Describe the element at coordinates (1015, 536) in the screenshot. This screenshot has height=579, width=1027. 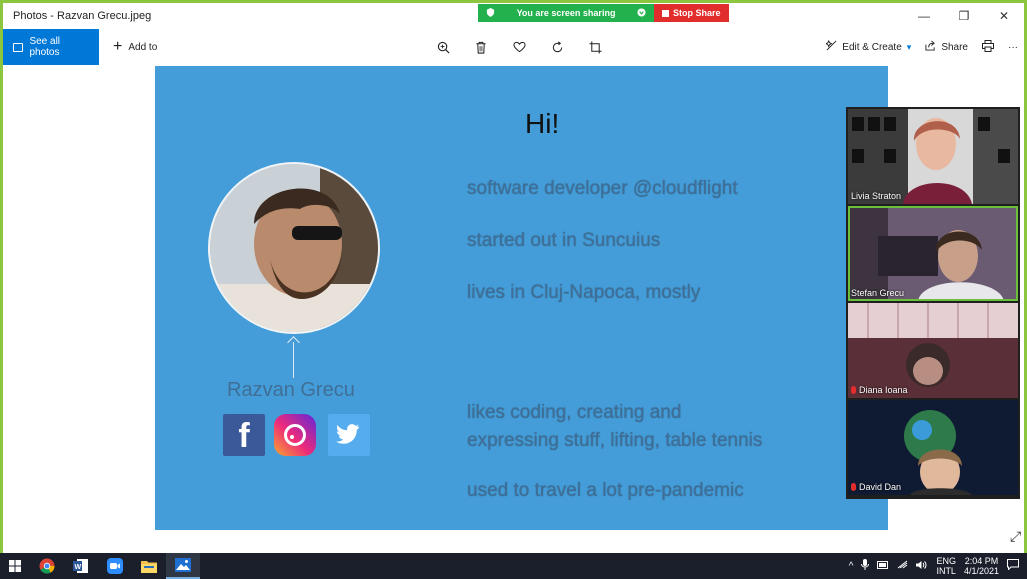
I see `fullscreen-expand-icon: ⤢` at that location.